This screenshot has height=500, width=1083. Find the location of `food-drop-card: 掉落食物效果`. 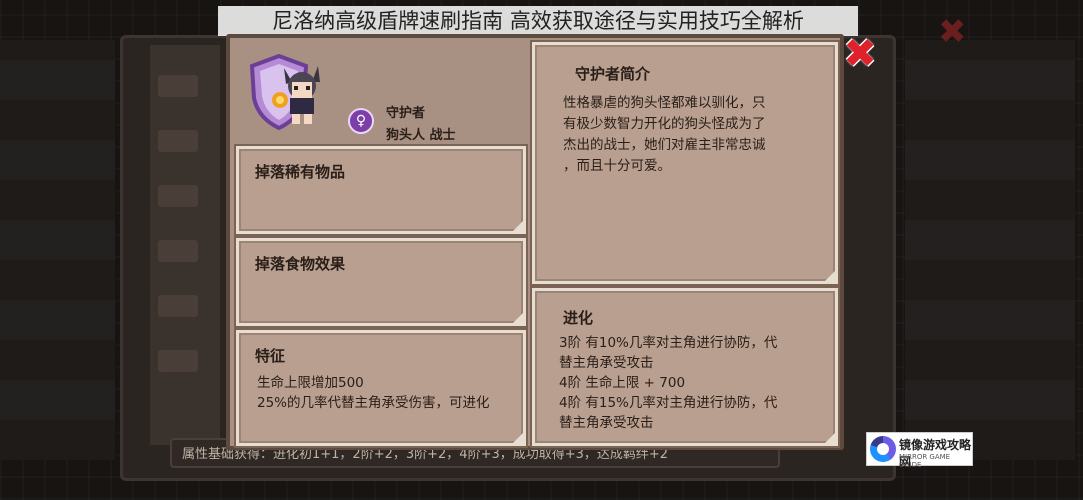

food-drop-card: 掉落食物效果 is located at coordinates (381, 282).